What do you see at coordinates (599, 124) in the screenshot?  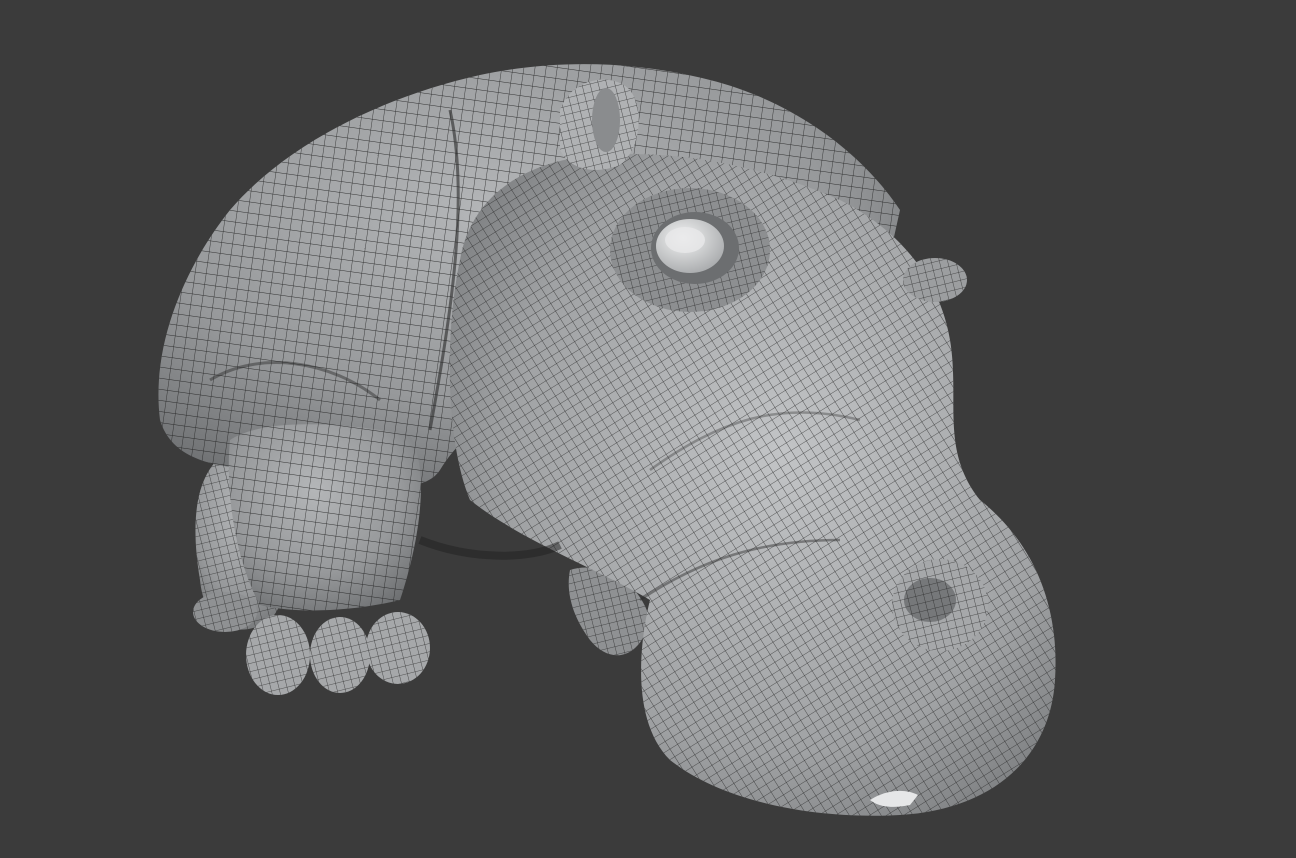 I see `ear` at bounding box center [599, 124].